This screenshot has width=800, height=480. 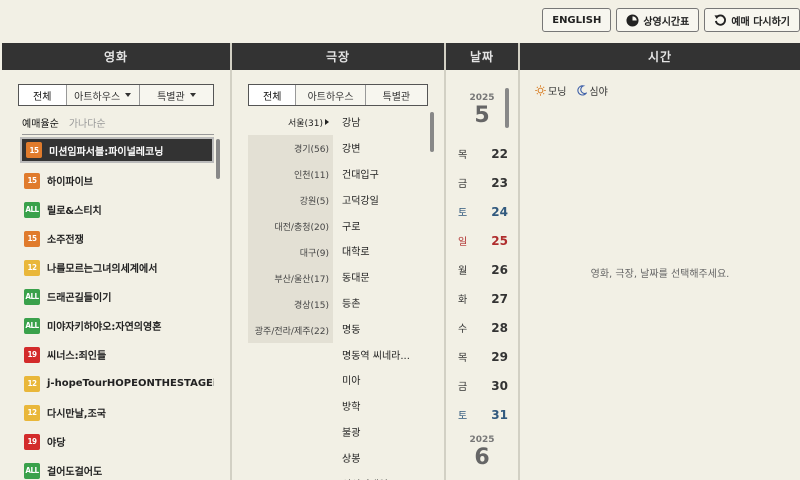 What do you see at coordinates (720, 20) in the screenshot?
I see `refresh-icon` at bounding box center [720, 20].